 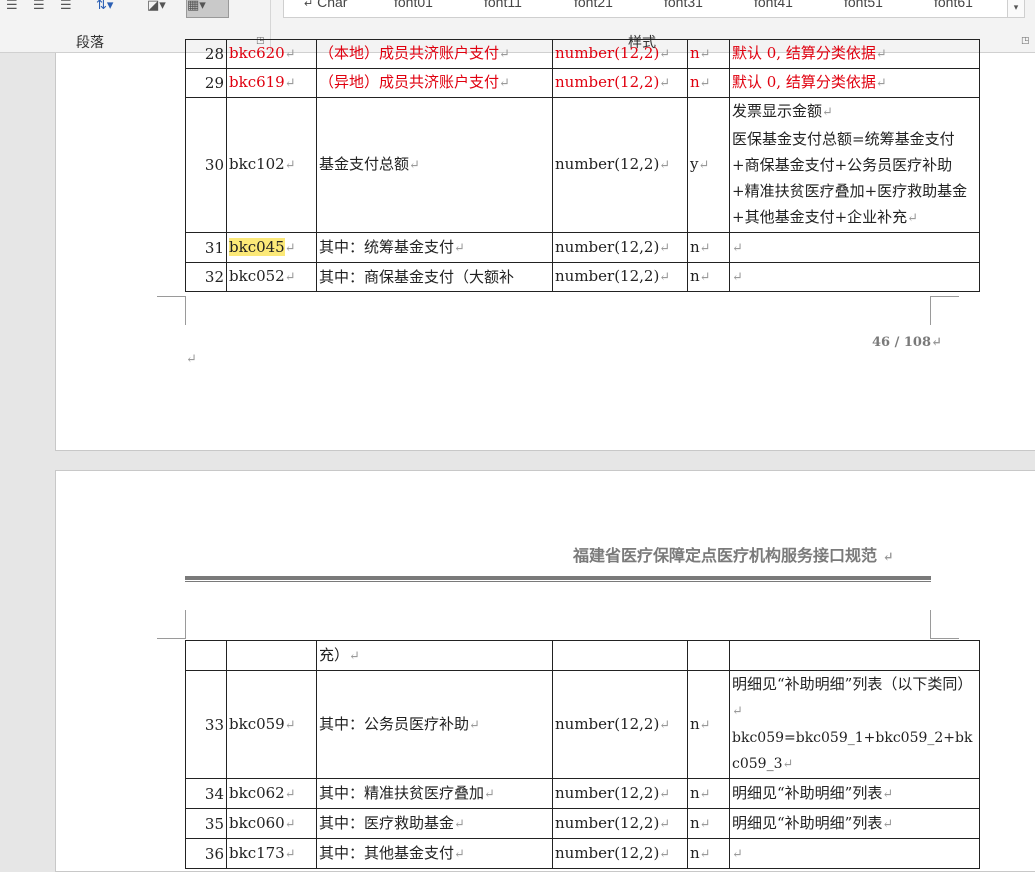 What do you see at coordinates (708, 165) in the screenshot?
I see `field-flag: y↵` at bounding box center [708, 165].